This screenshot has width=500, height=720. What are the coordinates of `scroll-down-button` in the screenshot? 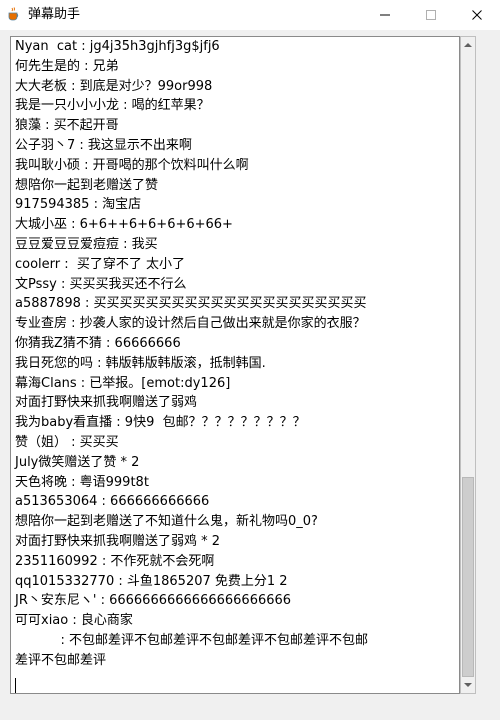 It's located at (468, 685).